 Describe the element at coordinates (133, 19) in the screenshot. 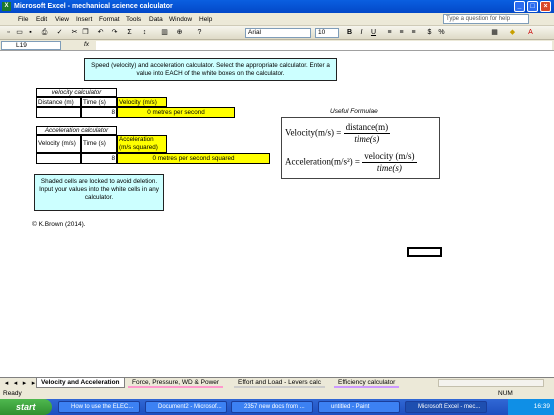

I see `menu-tools: Tools` at that location.